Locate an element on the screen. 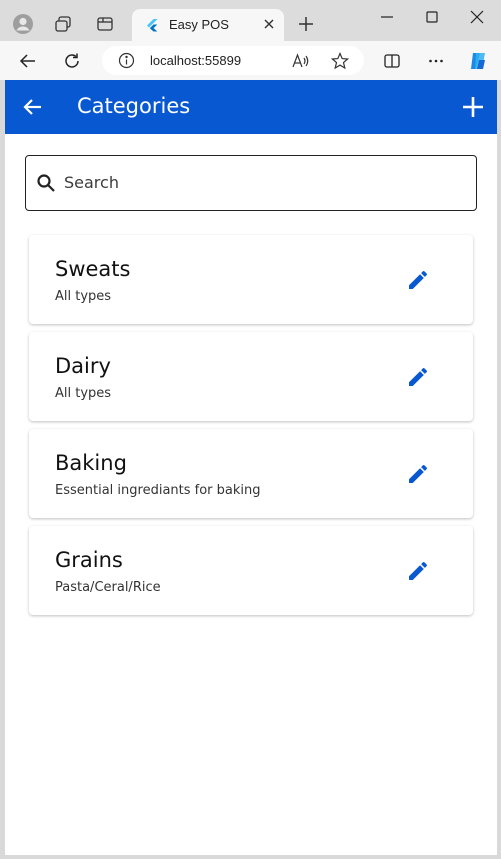 Image resolution: width=501 pixels, height=859 pixels. category-name: Baking is located at coordinates (91, 463).